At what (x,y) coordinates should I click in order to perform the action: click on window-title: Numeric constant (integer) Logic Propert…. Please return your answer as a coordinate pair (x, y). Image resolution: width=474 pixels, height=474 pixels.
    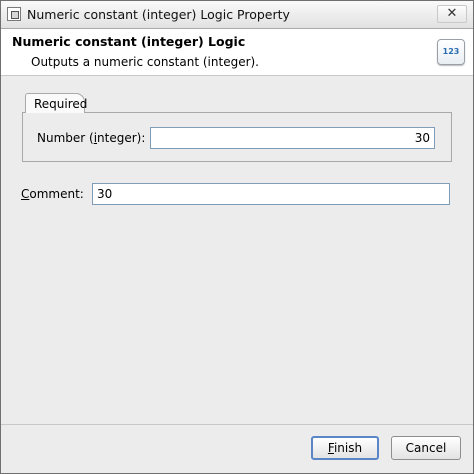
    Looking at the image, I should click on (158, 14).